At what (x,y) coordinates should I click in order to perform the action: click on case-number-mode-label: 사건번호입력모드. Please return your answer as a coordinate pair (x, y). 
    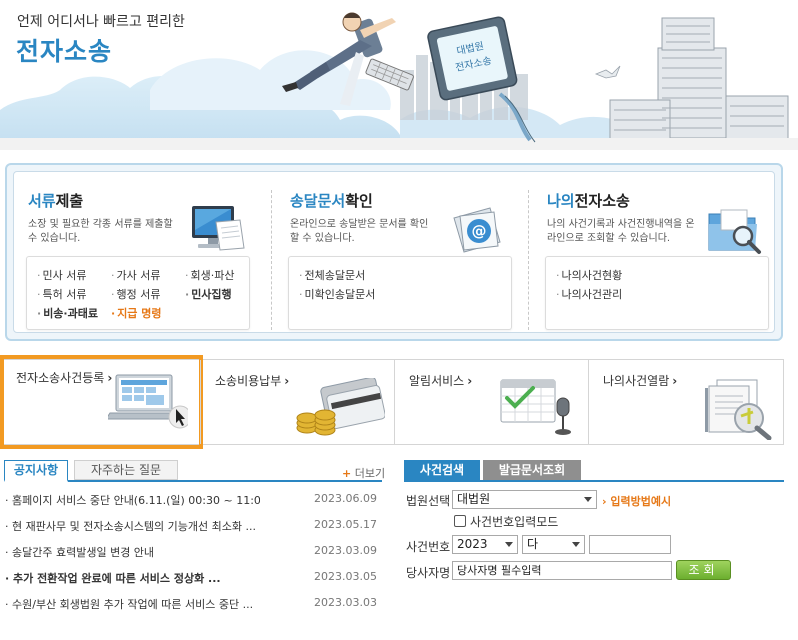
    Looking at the image, I should click on (514, 522).